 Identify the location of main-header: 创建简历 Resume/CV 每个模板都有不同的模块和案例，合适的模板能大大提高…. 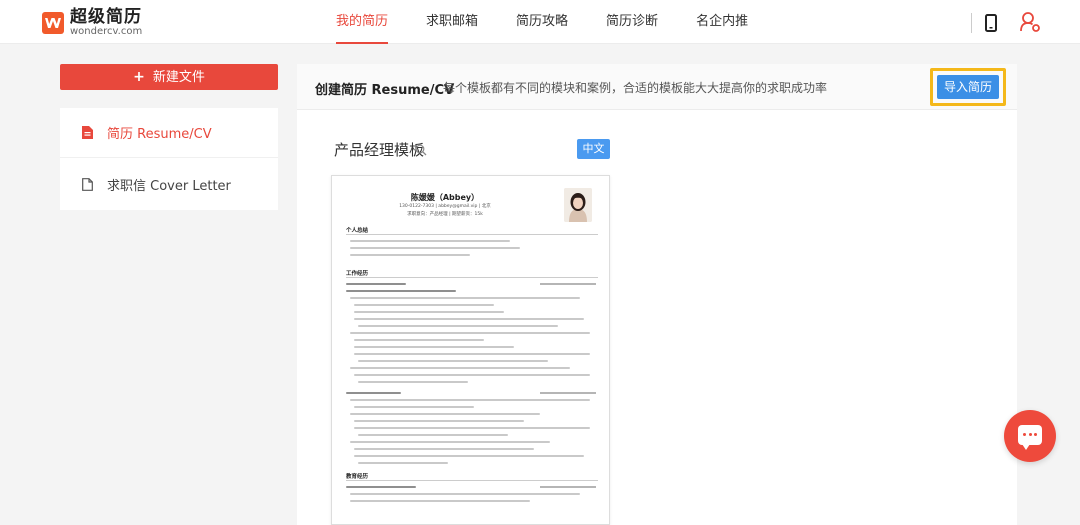
(657, 87).